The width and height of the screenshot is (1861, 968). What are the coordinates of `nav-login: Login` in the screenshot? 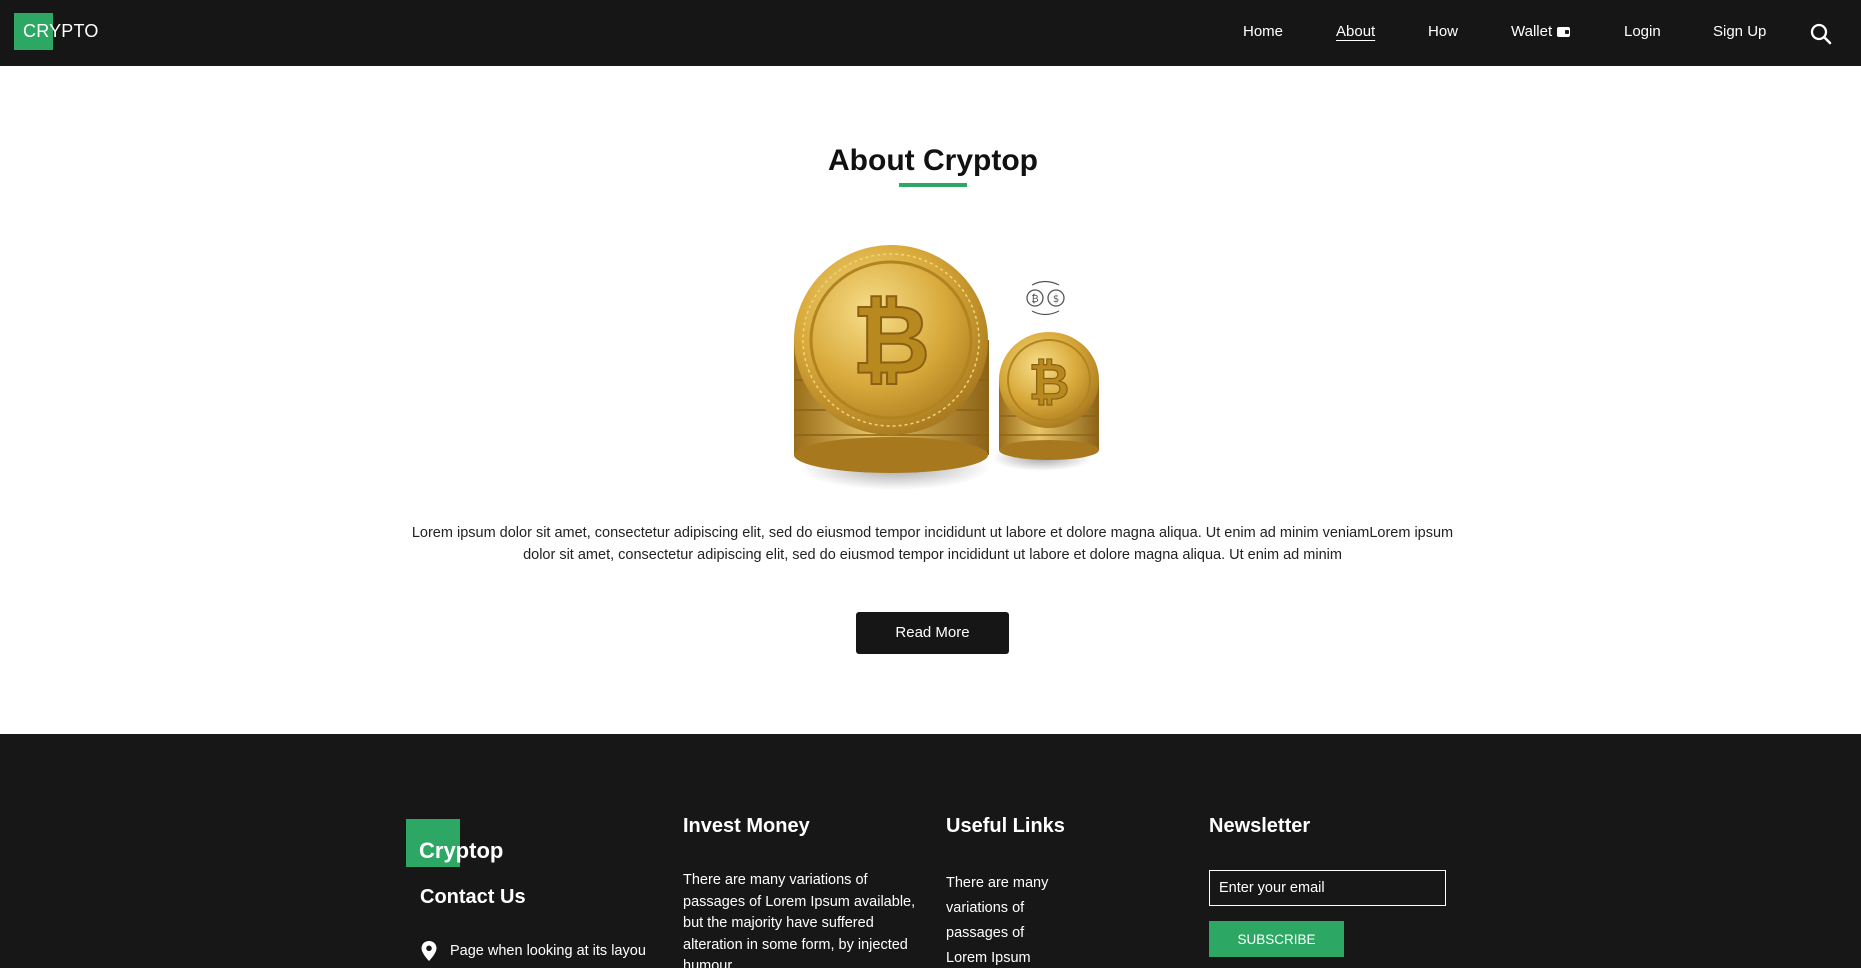 It's located at (1642, 32).